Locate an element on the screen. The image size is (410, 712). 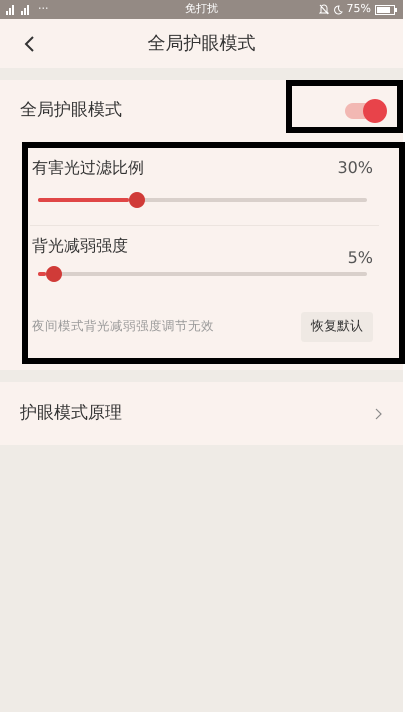
moon-icon is located at coordinates (337, 9).